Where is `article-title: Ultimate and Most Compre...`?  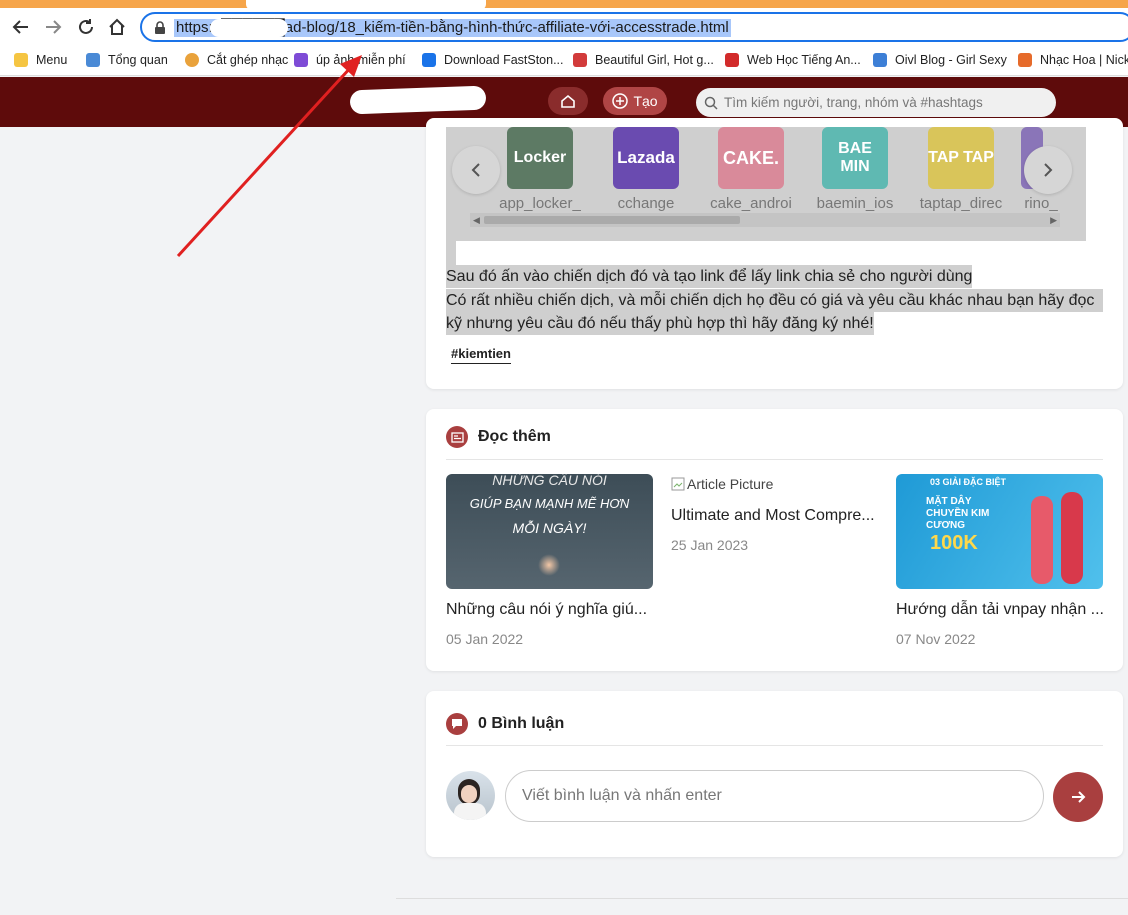 article-title: Ultimate and Most Compre... is located at coordinates (774, 516).